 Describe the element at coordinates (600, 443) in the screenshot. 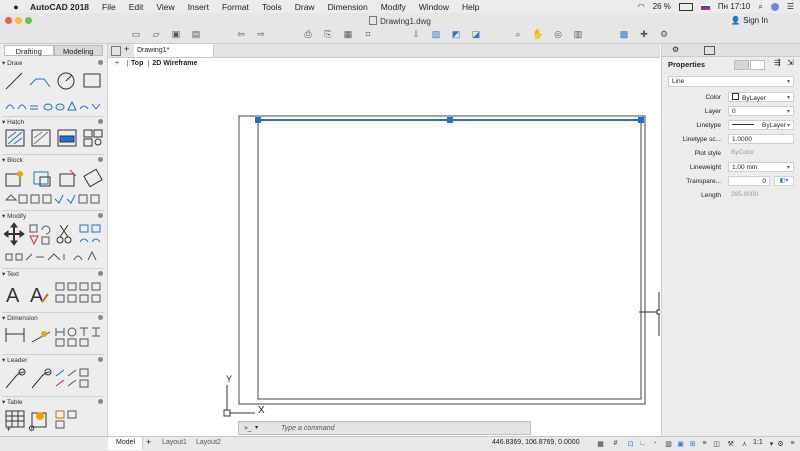

I see `model-space-icon: ▦` at that location.